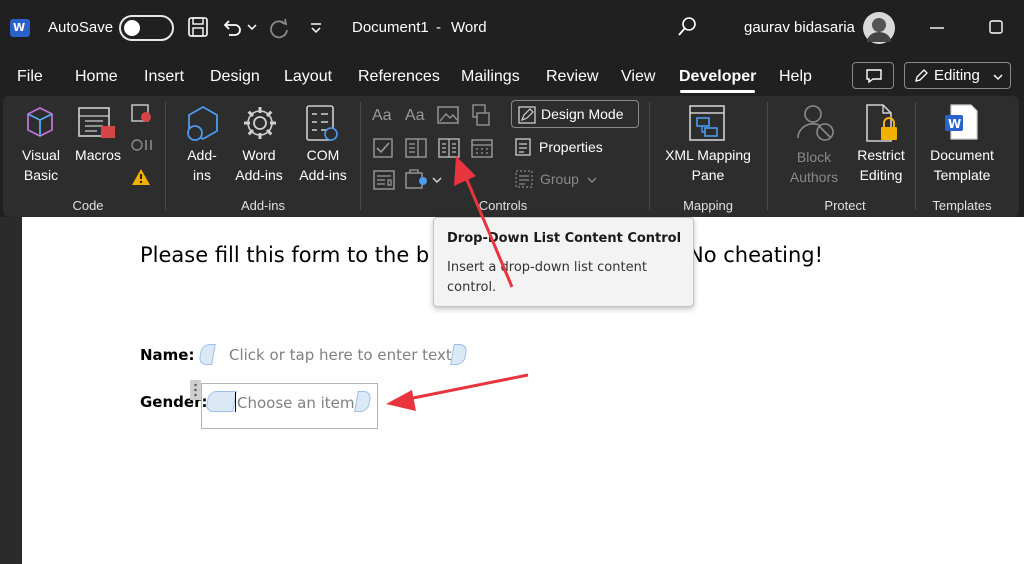 The image size is (1024, 564). I want to click on visual-basic-button: Visual Basic, so click(41, 165).